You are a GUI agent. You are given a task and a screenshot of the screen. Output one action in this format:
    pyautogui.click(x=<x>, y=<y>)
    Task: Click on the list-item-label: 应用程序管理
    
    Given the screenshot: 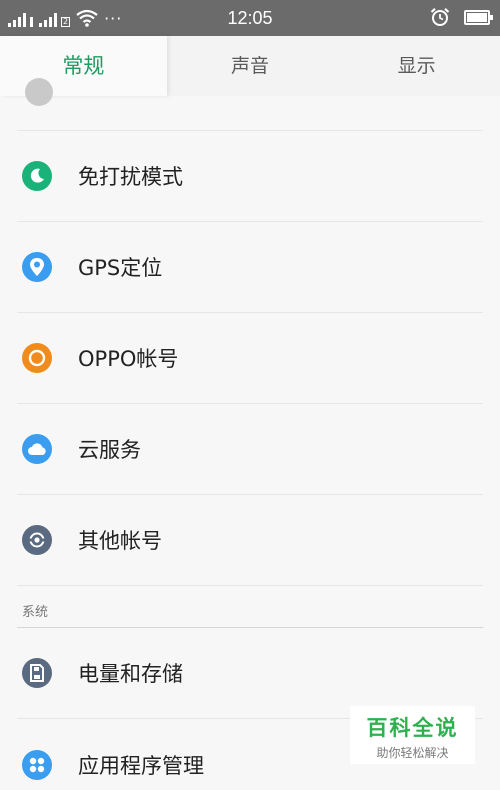 What is the action you would take?
    pyautogui.click(x=141, y=765)
    